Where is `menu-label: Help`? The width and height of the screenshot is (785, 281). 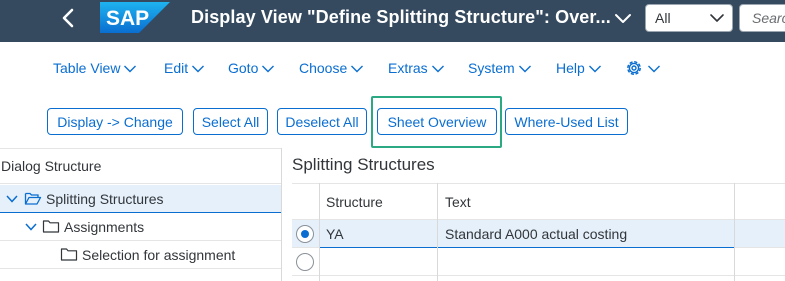 menu-label: Help is located at coordinates (570, 68).